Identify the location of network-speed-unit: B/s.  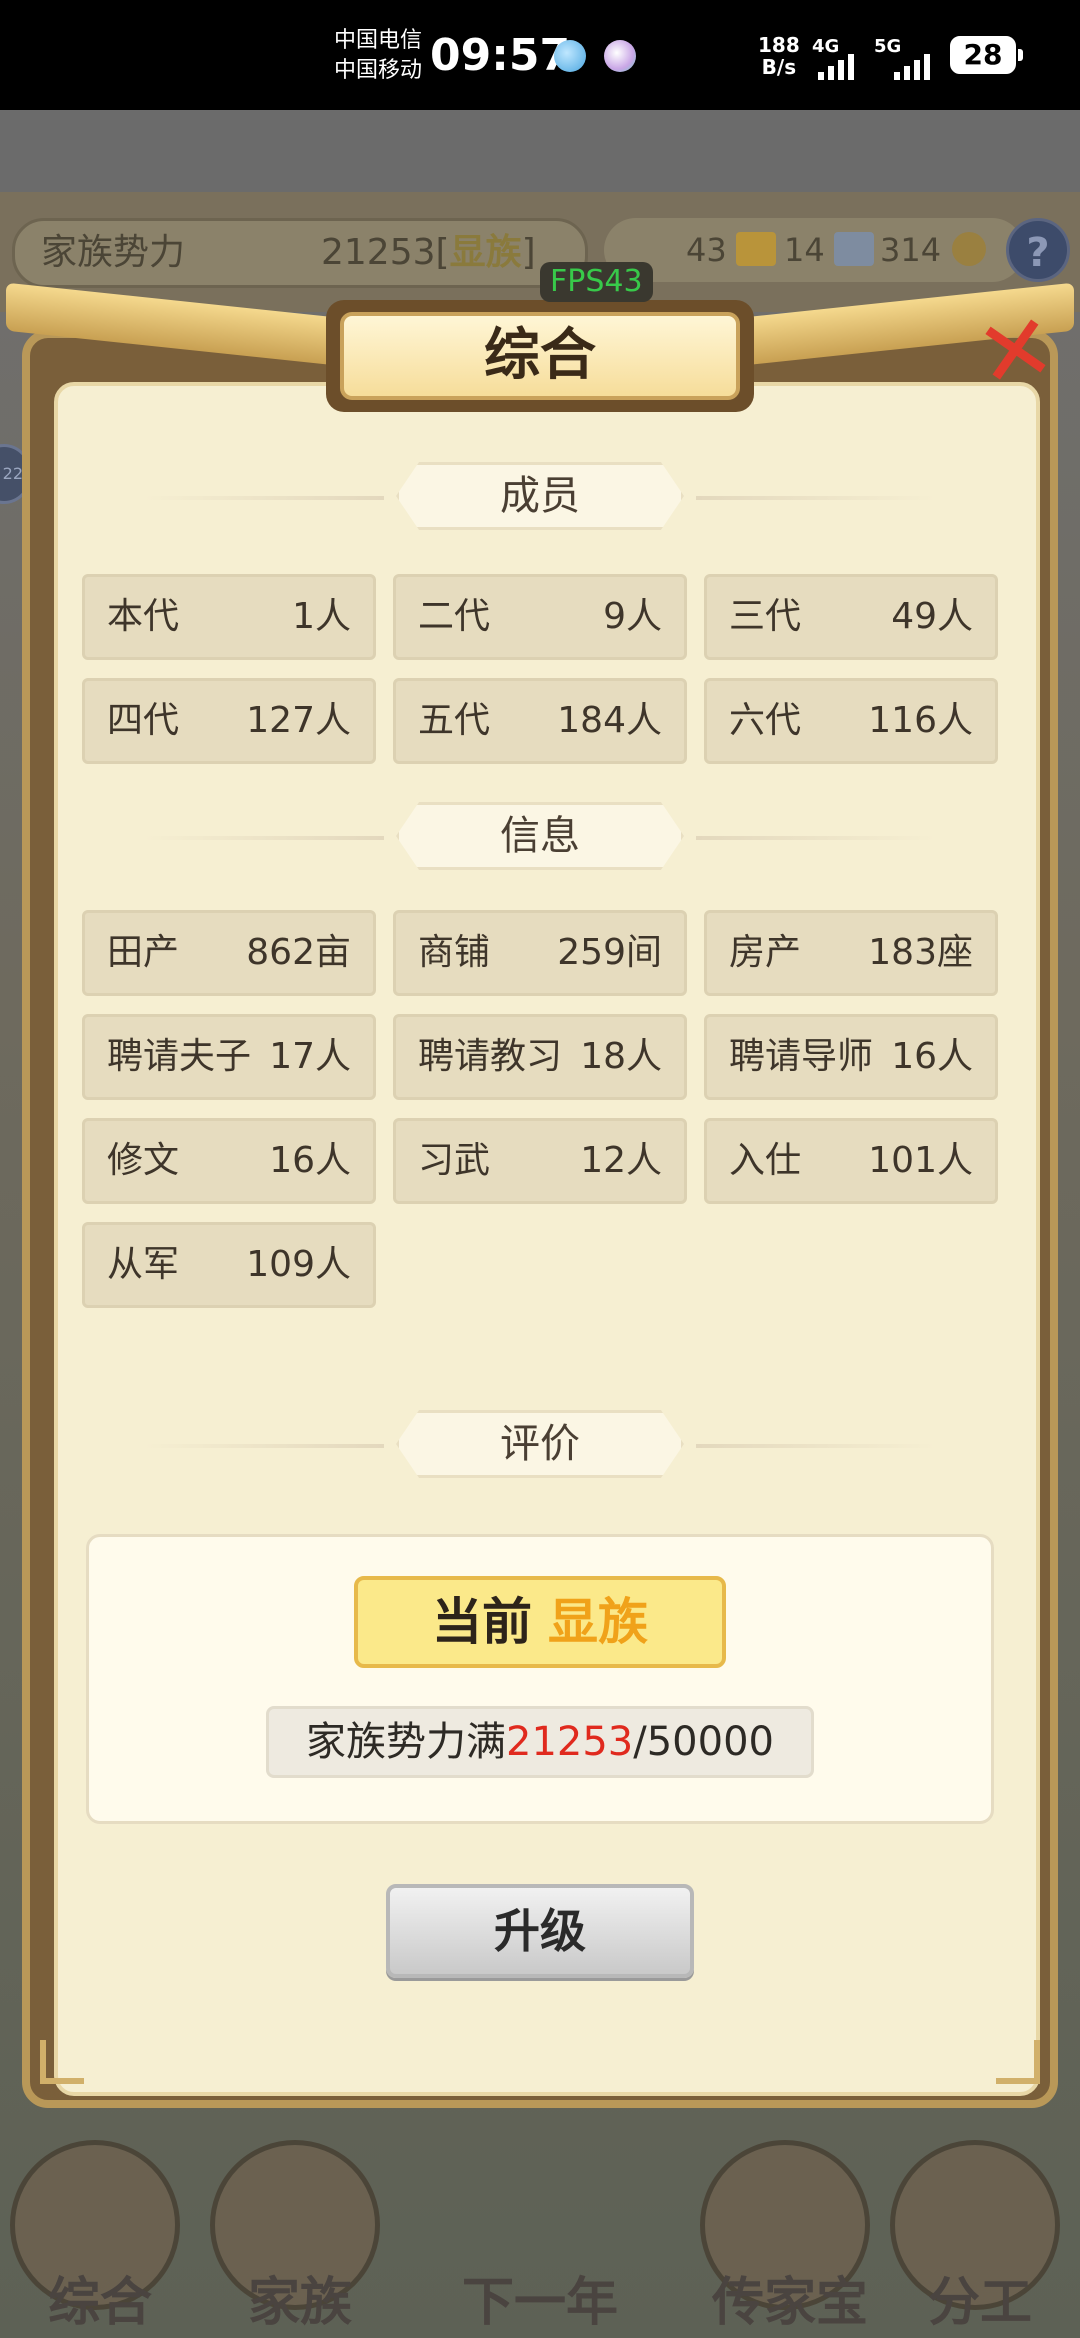
(779, 67).